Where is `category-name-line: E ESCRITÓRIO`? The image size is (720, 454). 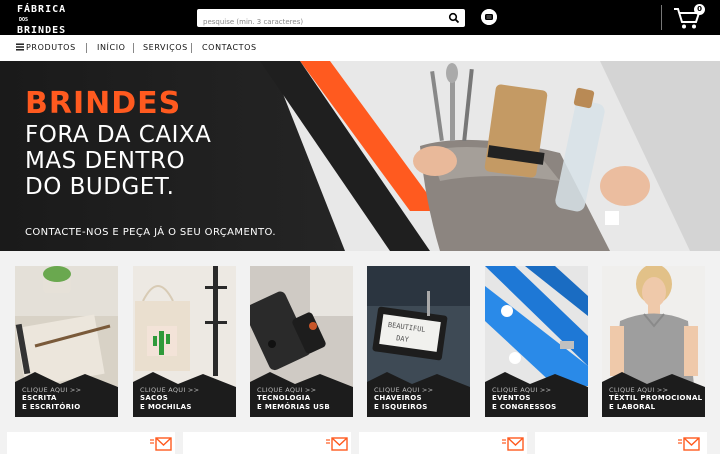 category-name-line: E ESCRITÓRIO is located at coordinates (51, 407).